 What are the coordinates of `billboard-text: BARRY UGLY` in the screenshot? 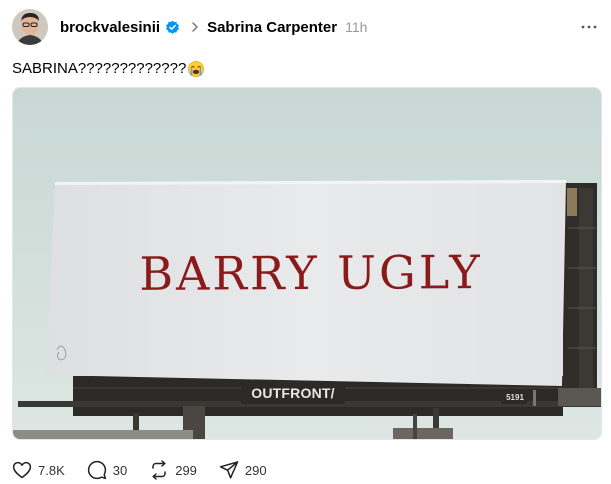 It's located at (311, 273).